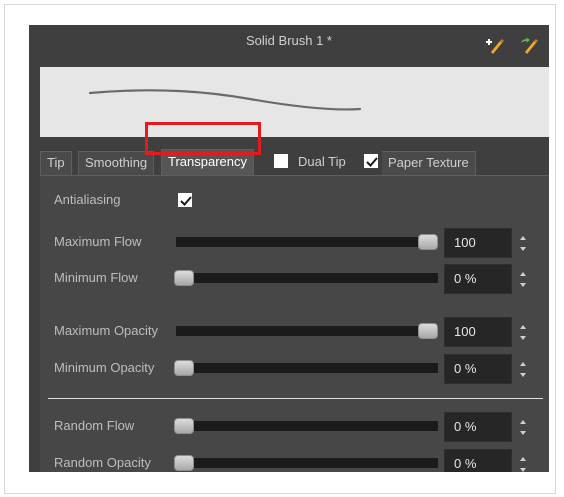 The height and width of the screenshot is (497, 564). I want to click on maximum-opacity-label: Maximum Opacity, so click(106, 330).